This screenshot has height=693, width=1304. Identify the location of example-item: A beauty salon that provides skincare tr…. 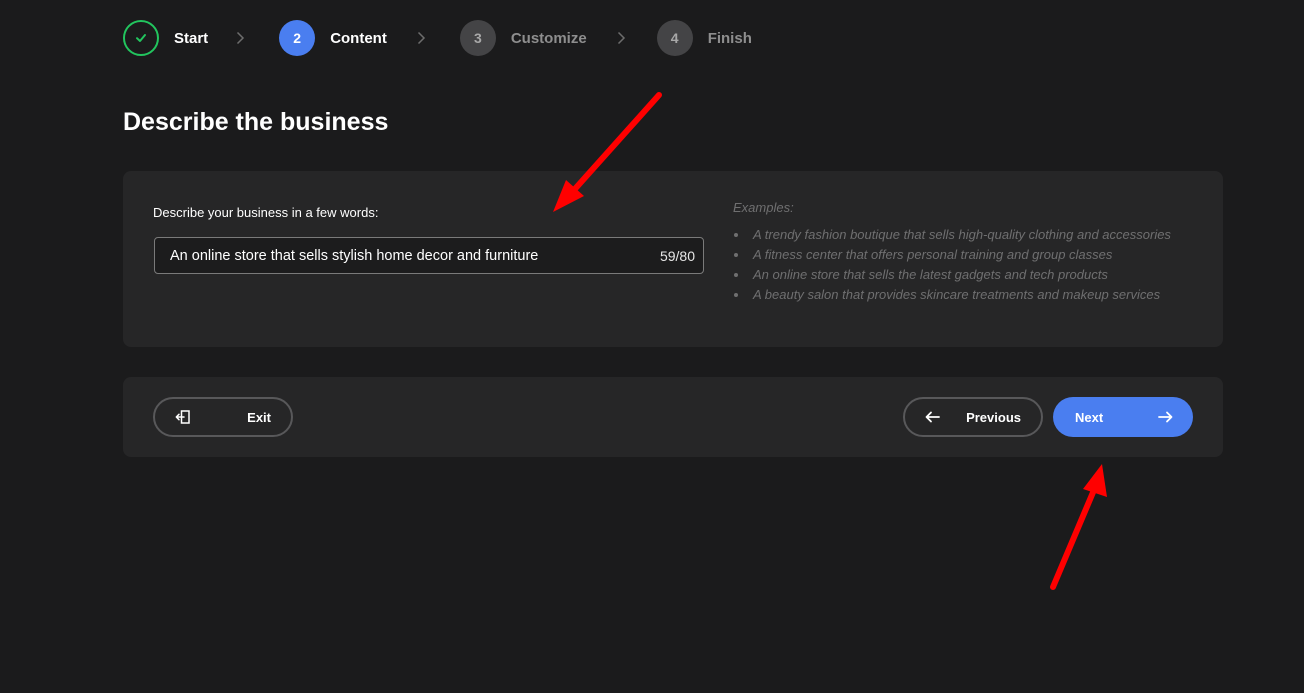
(973, 298).